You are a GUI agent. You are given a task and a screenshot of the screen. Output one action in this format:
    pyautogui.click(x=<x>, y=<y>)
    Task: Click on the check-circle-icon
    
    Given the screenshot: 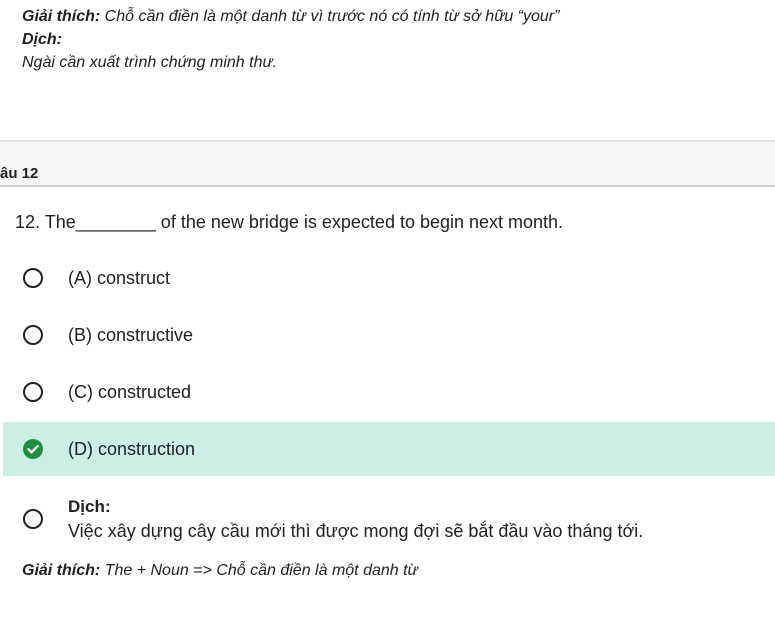 What is the action you would take?
    pyautogui.click(x=33, y=449)
    